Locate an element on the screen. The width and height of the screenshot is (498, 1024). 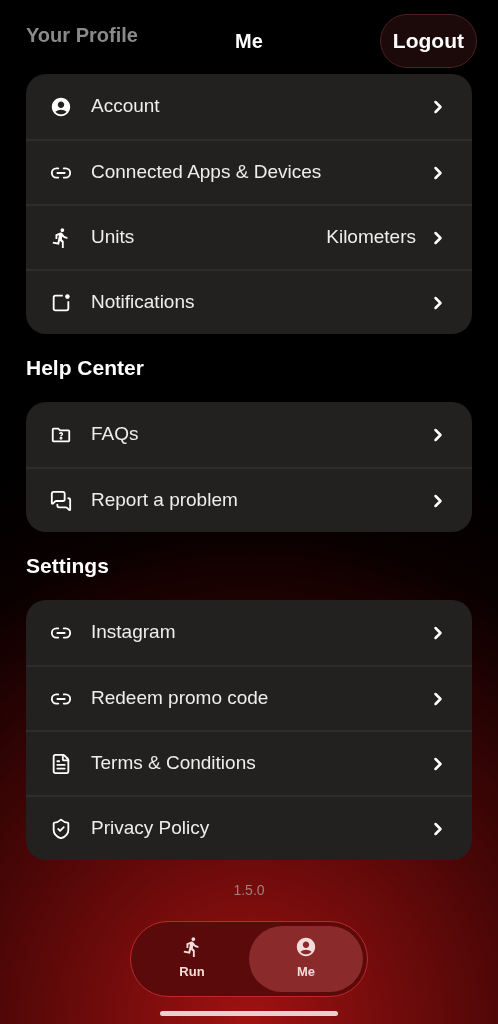
tab-item: Run is located at coordinates (192, 959).